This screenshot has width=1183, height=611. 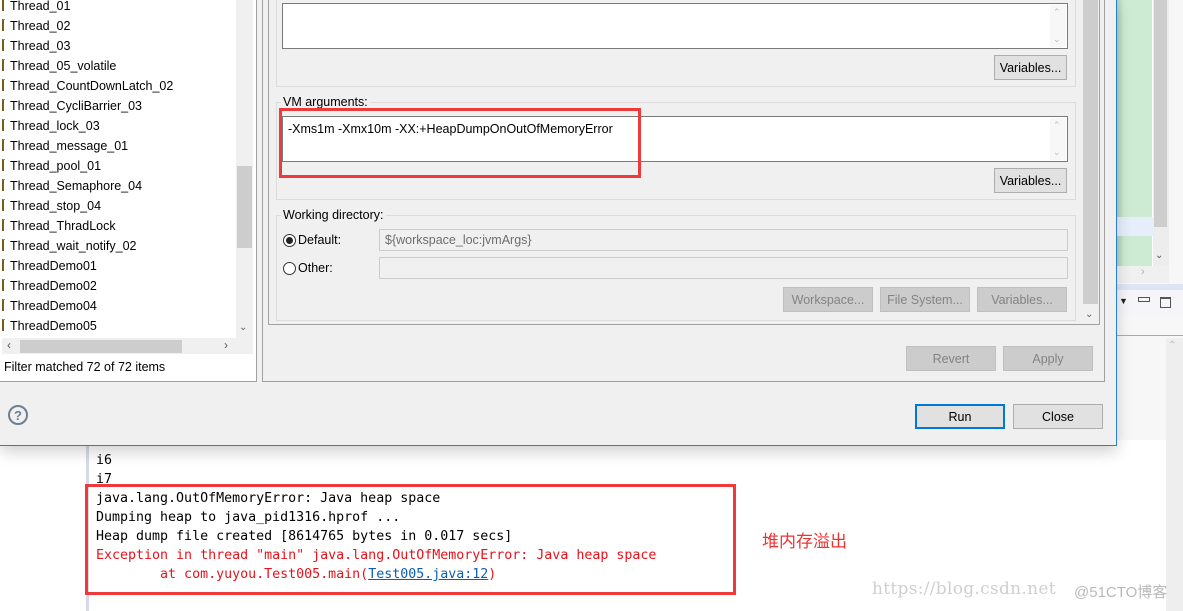 What do you see at coordinates (49, 286) in the screenshot?
I see `tree-item: ThreadDemo02` at bounding box center [49, 286].